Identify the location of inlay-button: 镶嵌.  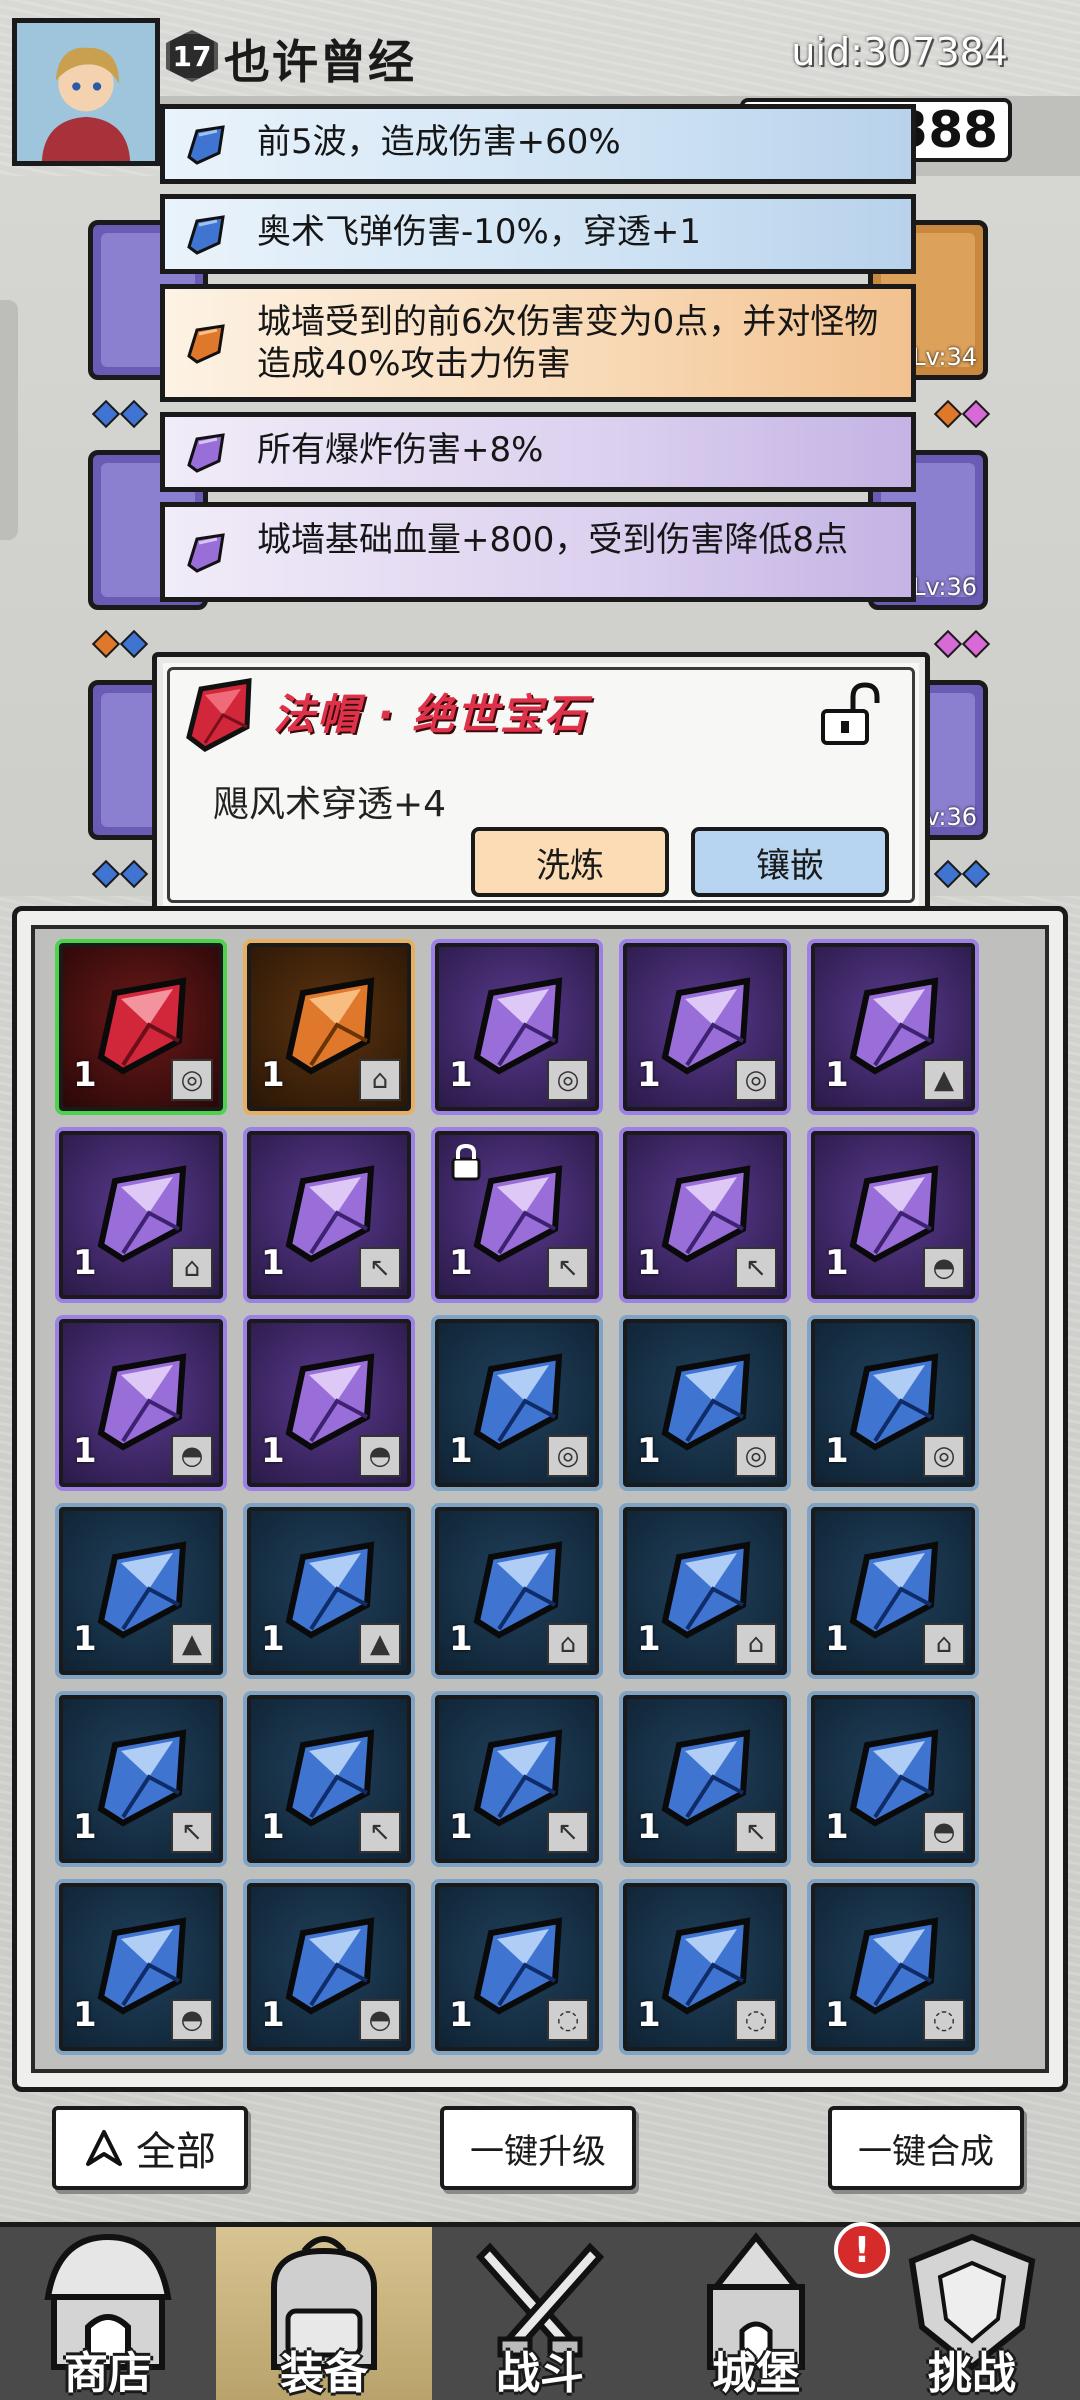
(790, 862).